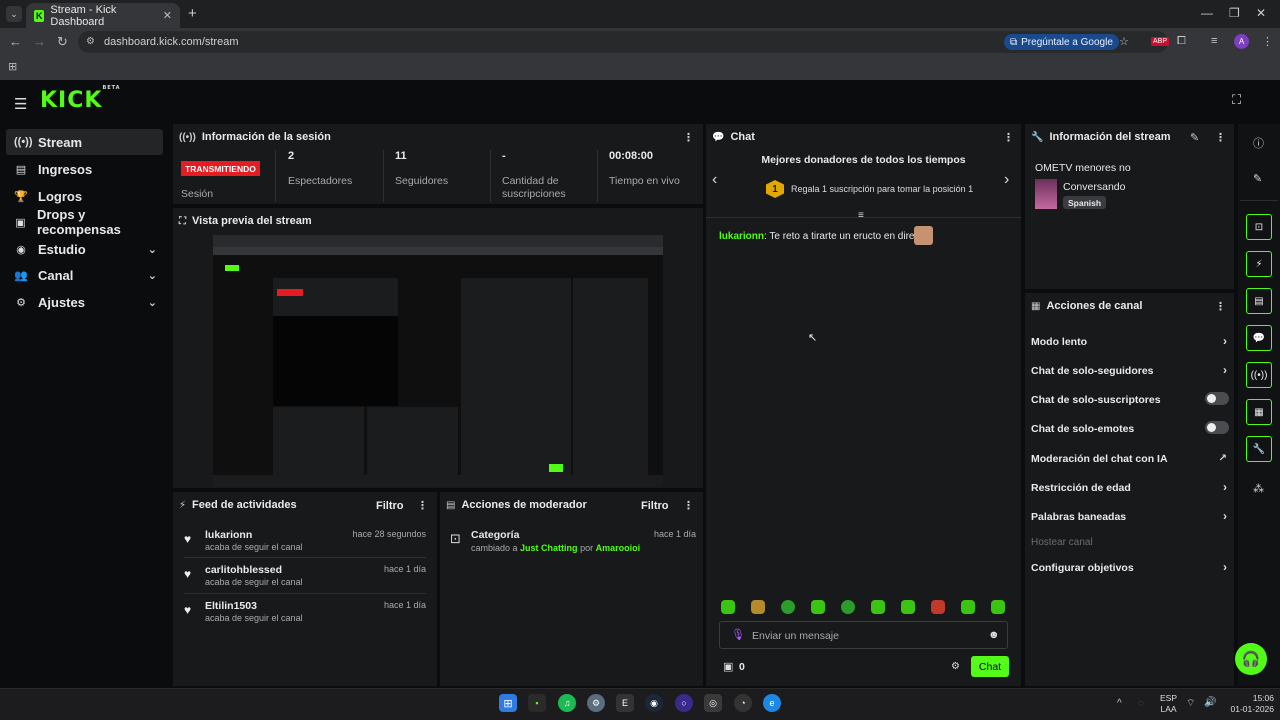 Image resolution: width=1280 pixels, height=720 pixels. What do you see at coordinates (15, 41) in the screenshot?
I see `back-icon: ←` at bounding box center [15, 41].